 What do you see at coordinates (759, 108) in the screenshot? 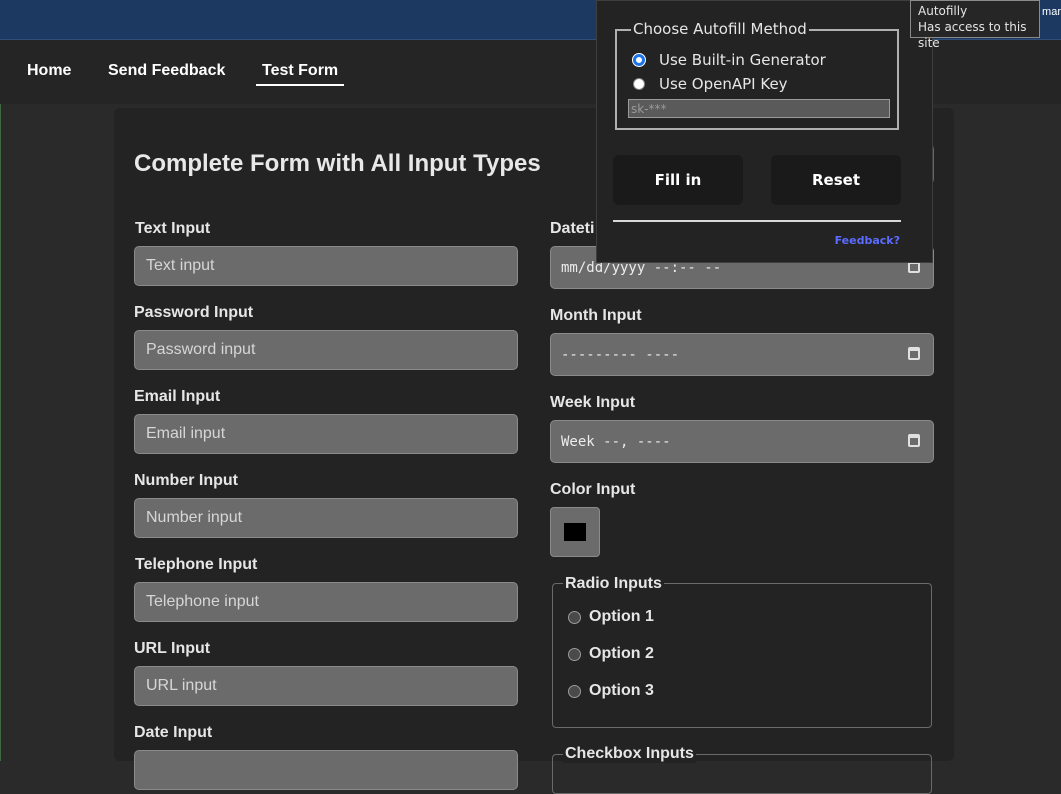
I see `api-key-input: sk-***` at bounding box center [759, 108].